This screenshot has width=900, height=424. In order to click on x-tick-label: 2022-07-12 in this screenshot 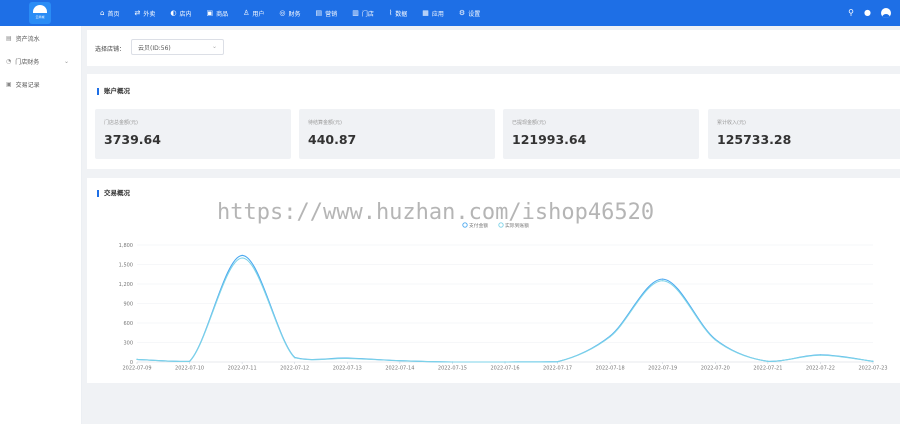, I will do `click(294, 369)`.